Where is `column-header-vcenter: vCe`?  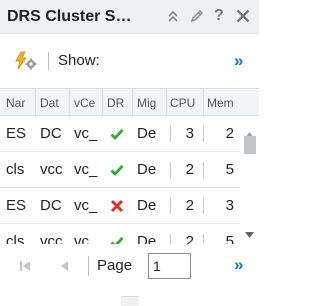
column-header-vcenter: vCe is located at coordinates (87, 103).